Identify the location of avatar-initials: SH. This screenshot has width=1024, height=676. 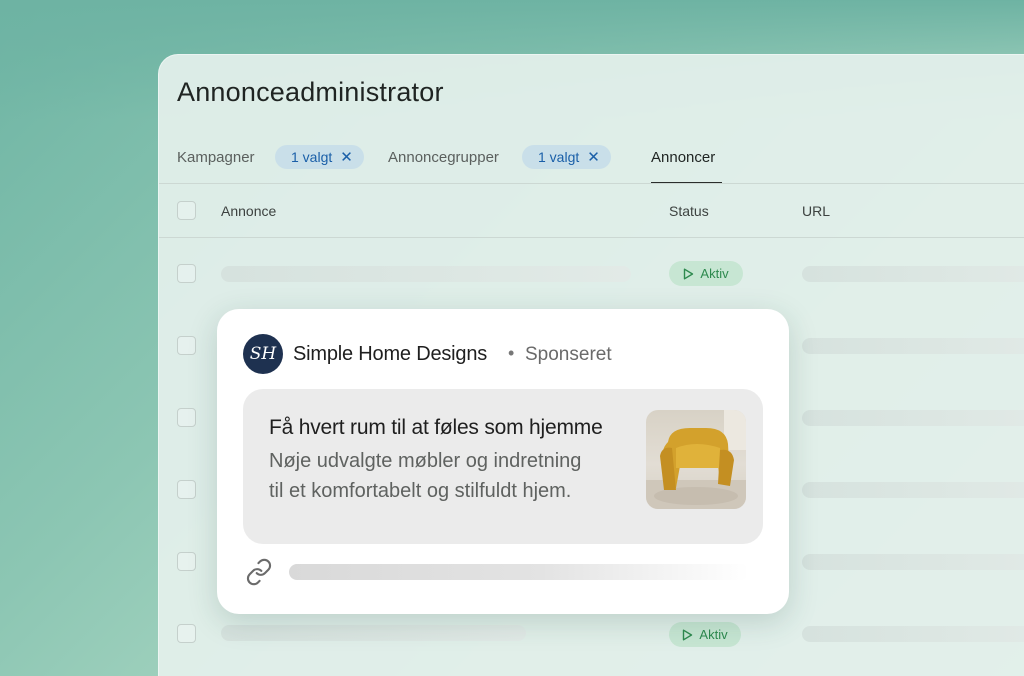
(263, 354).